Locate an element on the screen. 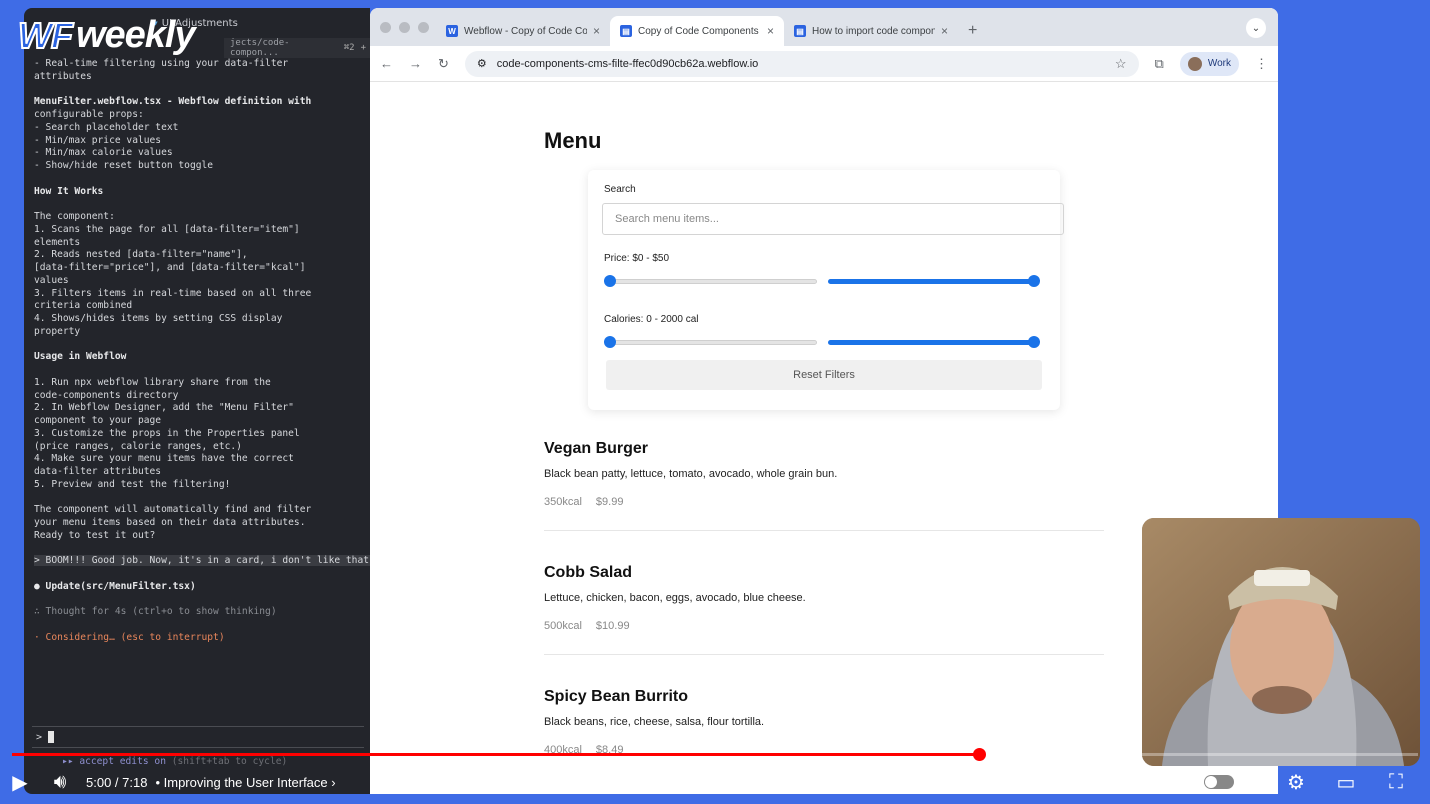 The width and height of the screenshot is (1430, 804). terminal-line: property is located at coordinates (57, 331).